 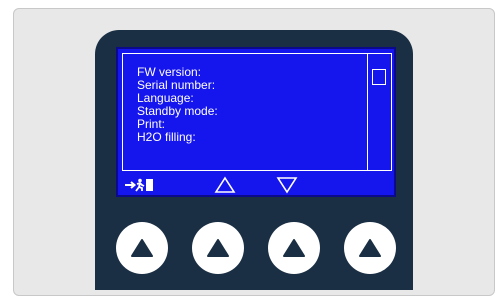 What do you see at coordinates (256, 185) in the screenshot?
I see `softkey-bar` at bounding box center [256, 185].